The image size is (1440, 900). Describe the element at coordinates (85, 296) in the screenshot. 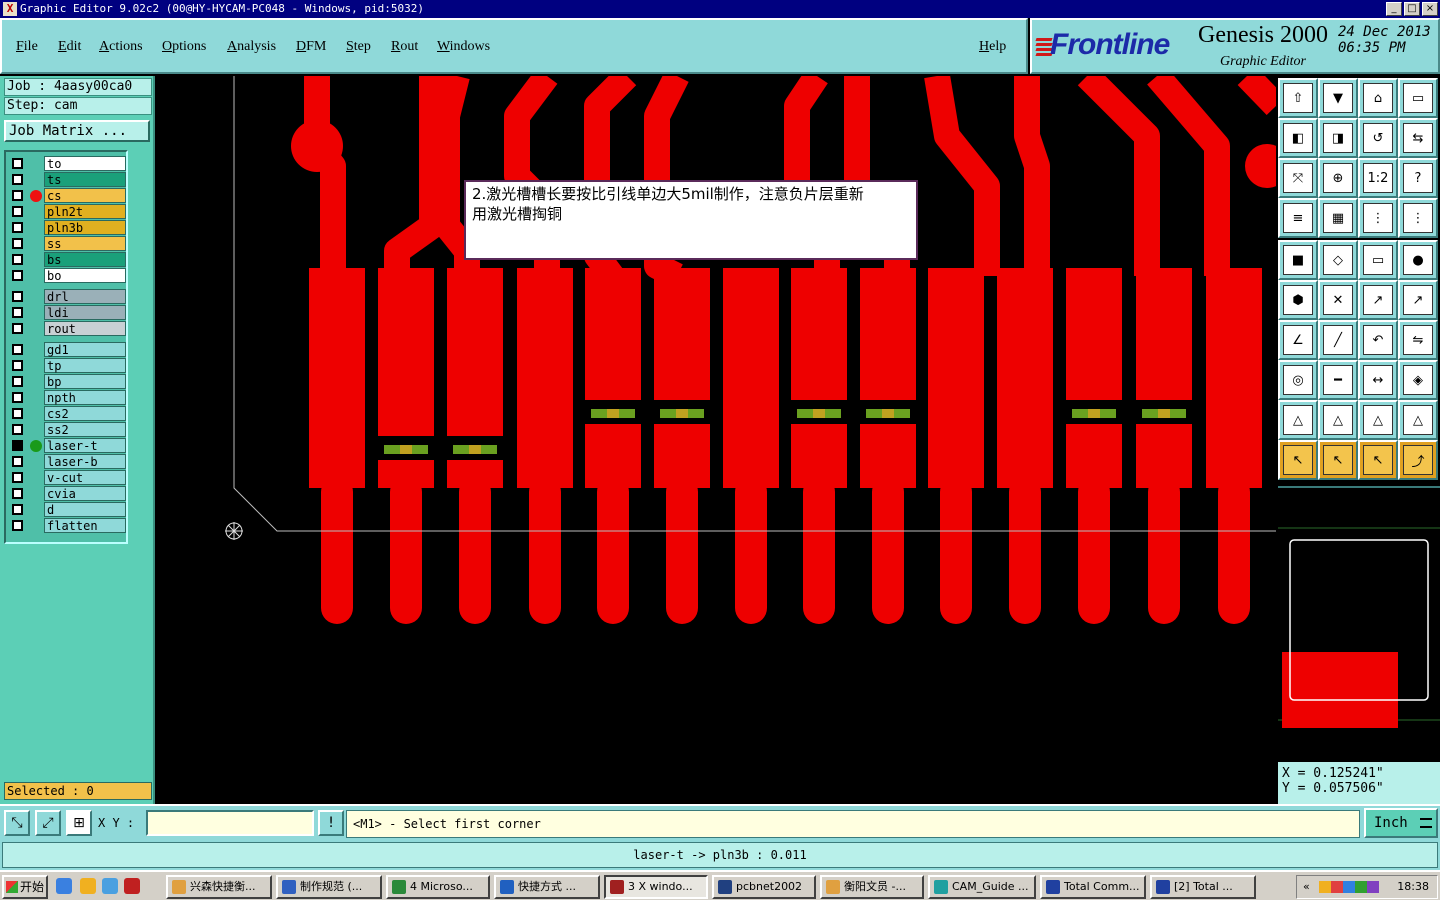

I see `layer-name: drl` at that location.